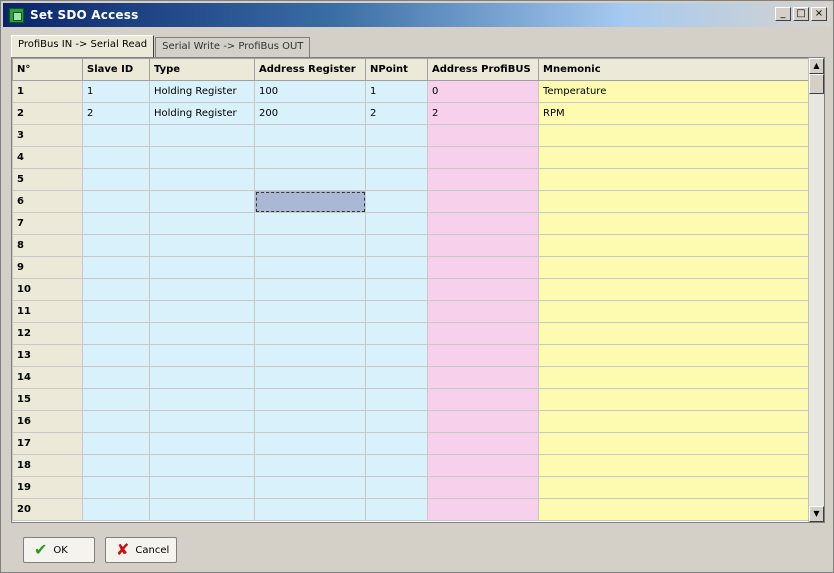 This screenshot has width=834, height=573. I want to click on mnemonic-cell: RPM, so click(674, 113).